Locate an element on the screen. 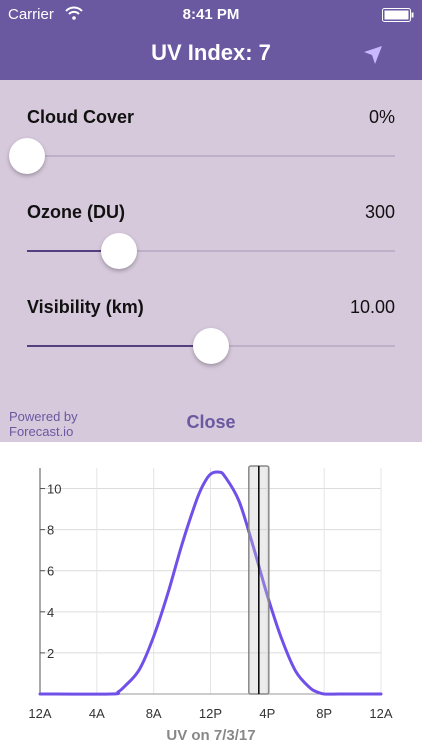  y-tick-label: 10 is located at coordinates (54, 489).